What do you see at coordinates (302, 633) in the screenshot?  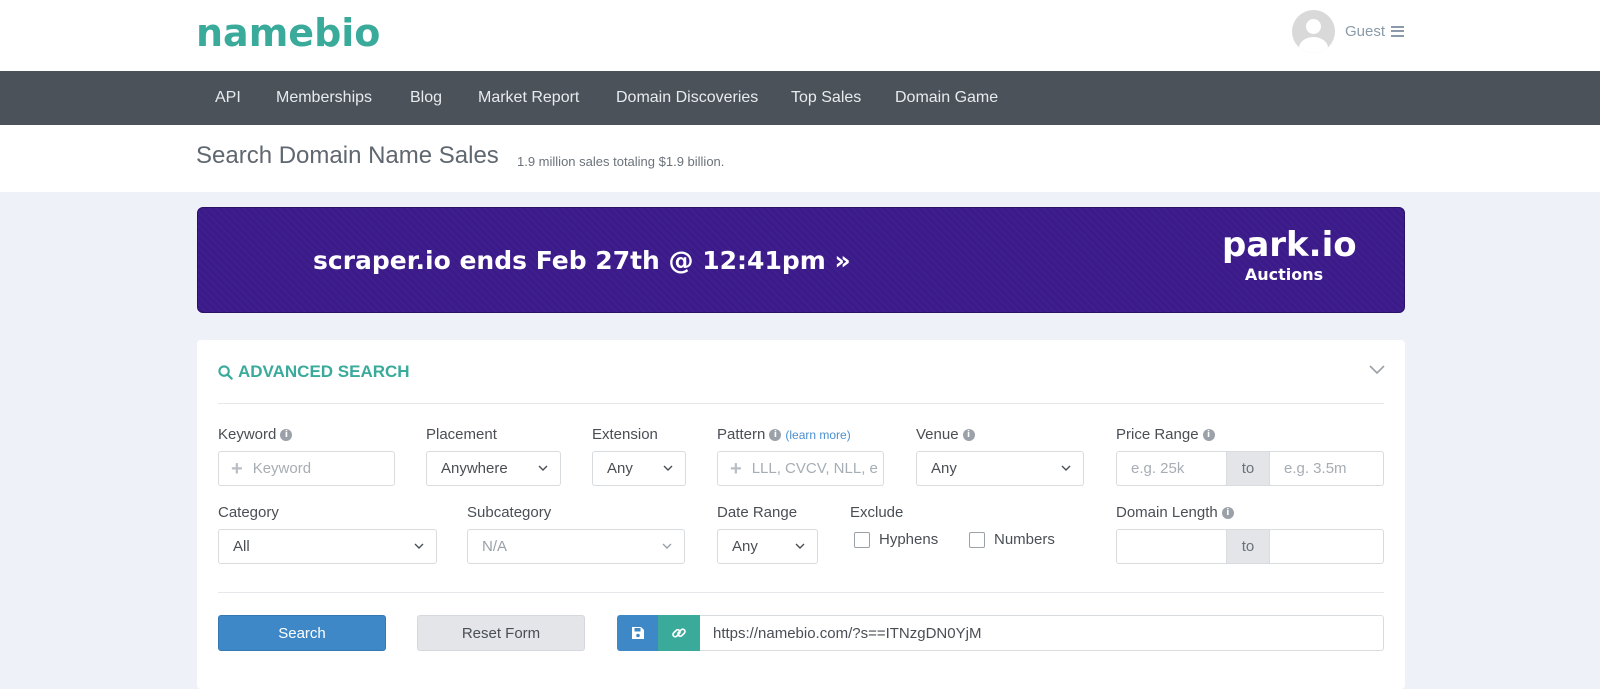 I see `search-button: Search` at bounding box center [302, 633].